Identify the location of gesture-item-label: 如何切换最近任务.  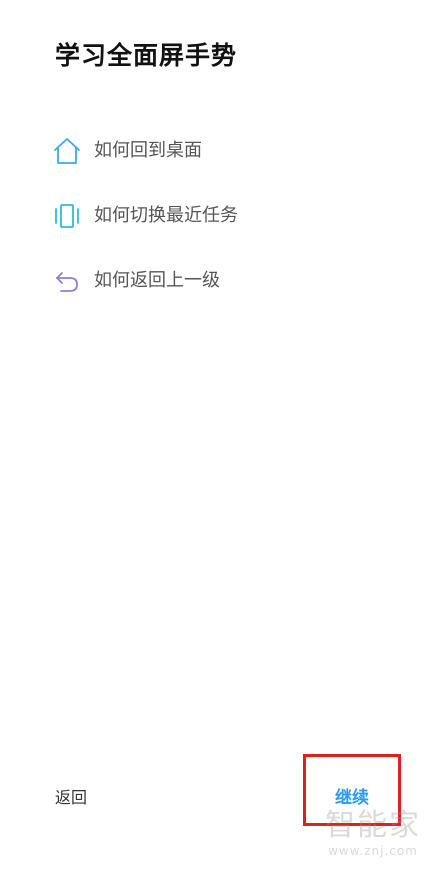
(166, 215).